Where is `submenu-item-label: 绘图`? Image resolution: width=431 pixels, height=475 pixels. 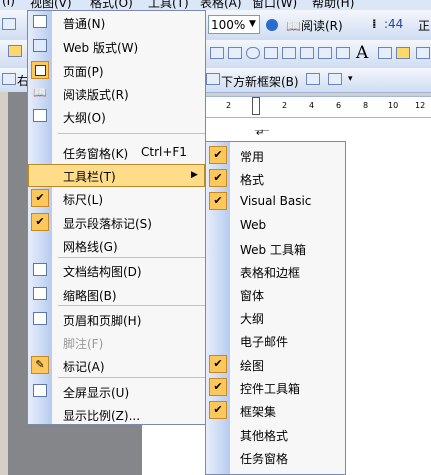 submenu-item-label: 绘图 is located at coordinates (252, 366).